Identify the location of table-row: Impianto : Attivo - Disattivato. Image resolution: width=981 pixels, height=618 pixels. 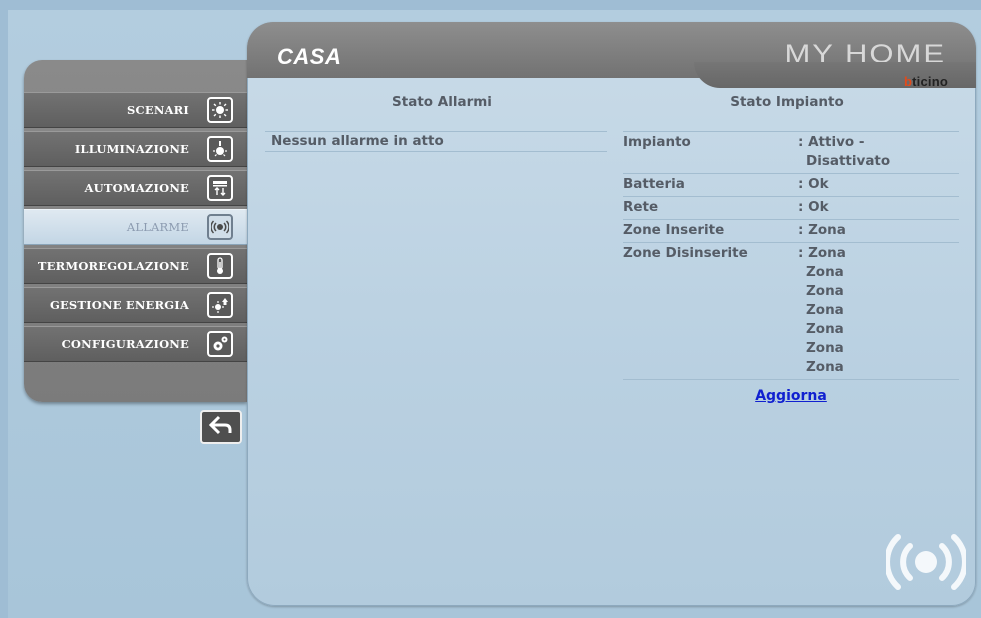
(791, 153).